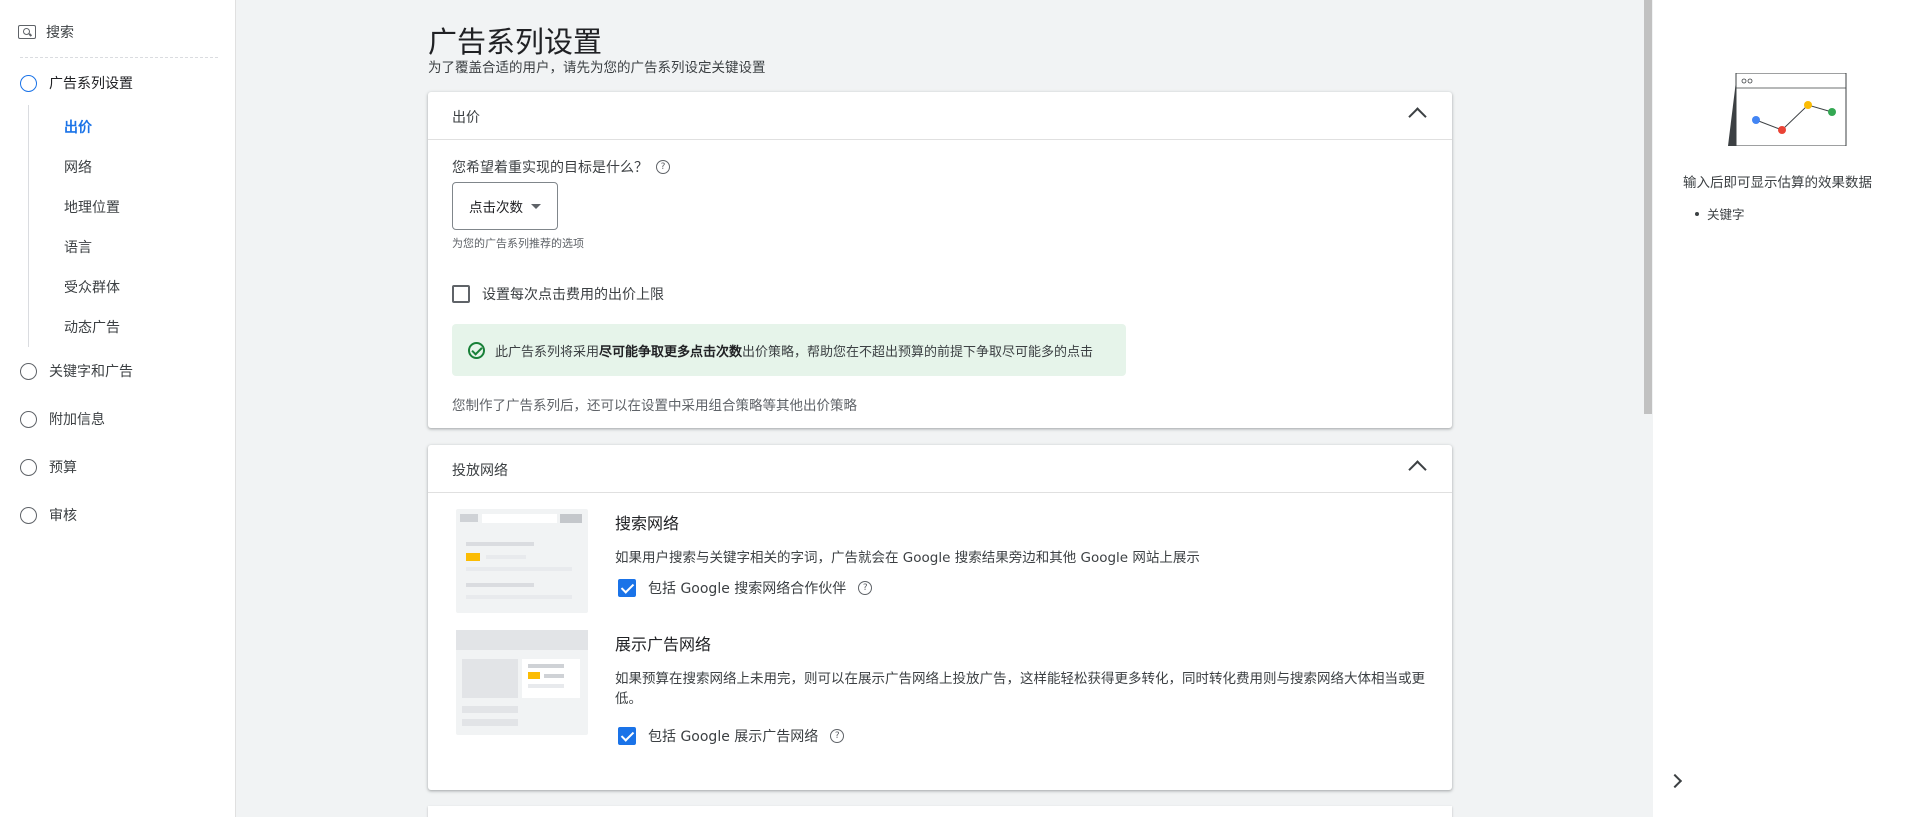 Image resolution: width=1907 pixels, height=817 pixels. Describe the element at coordinates (480, 471) in the screenshot. I see `networks-card-title: 投放网络` at that location.